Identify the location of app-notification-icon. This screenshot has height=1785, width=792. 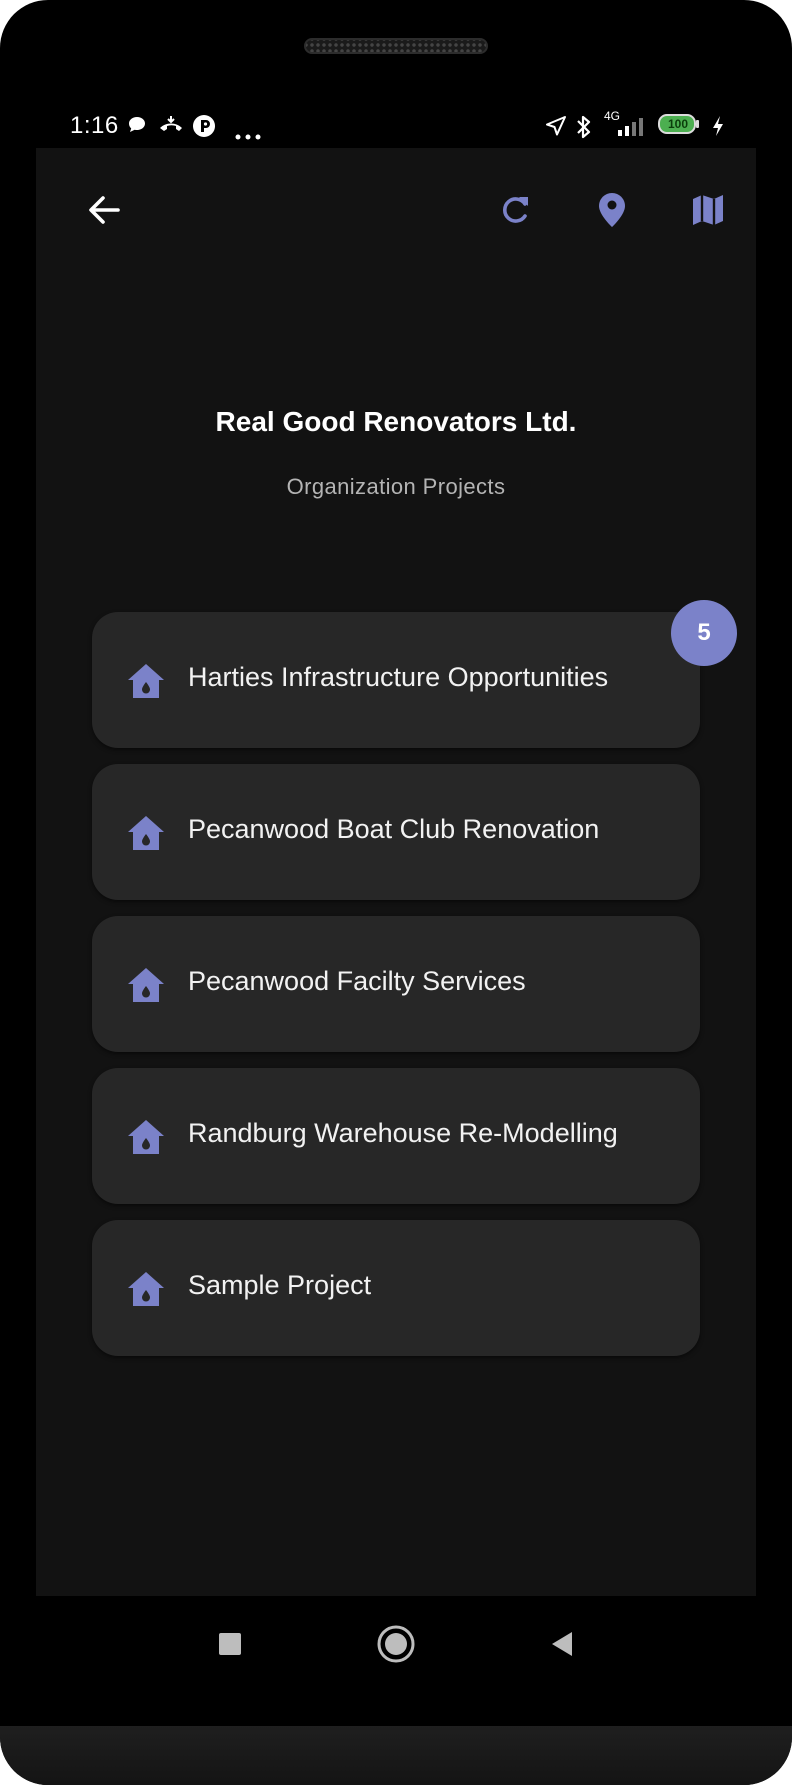
(204, 129).